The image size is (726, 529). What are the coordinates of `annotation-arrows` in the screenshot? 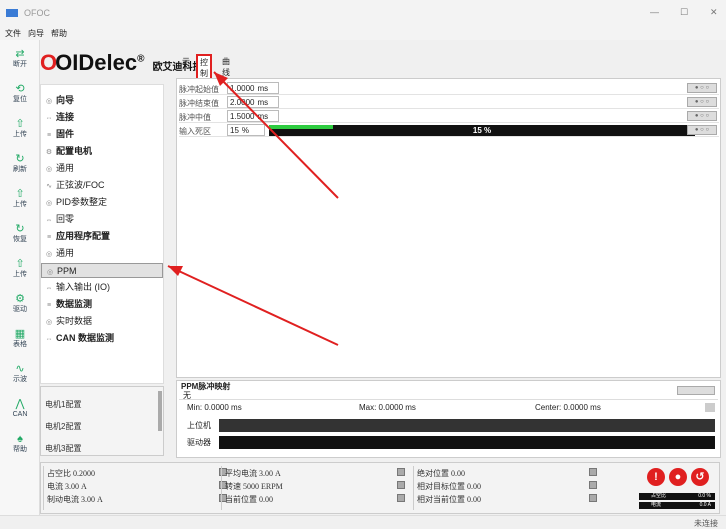 It's located at (253, 208).